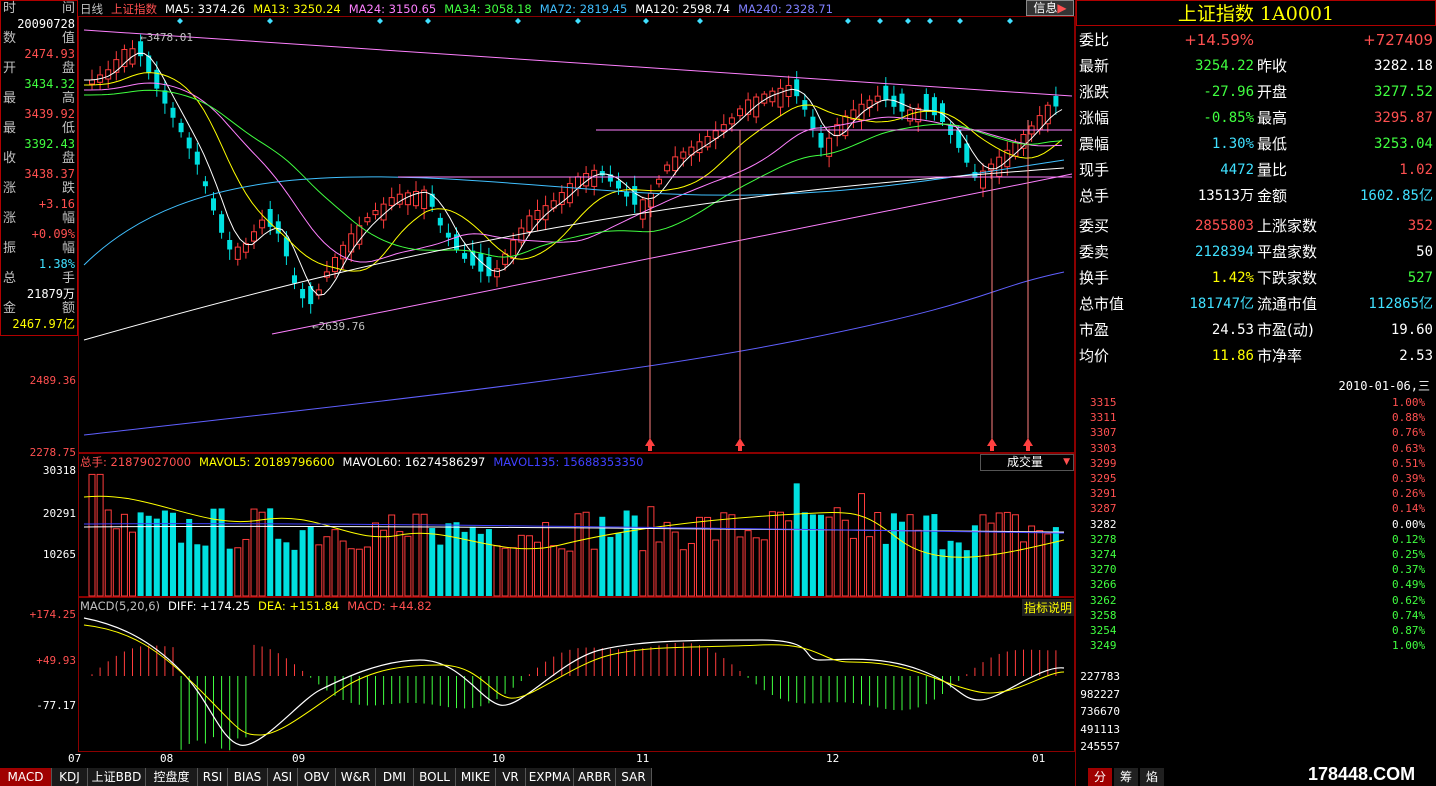 The height and width of the screenshot is (786, 1436). I want to click on intraday-tab: 分, so click(1100, 777).